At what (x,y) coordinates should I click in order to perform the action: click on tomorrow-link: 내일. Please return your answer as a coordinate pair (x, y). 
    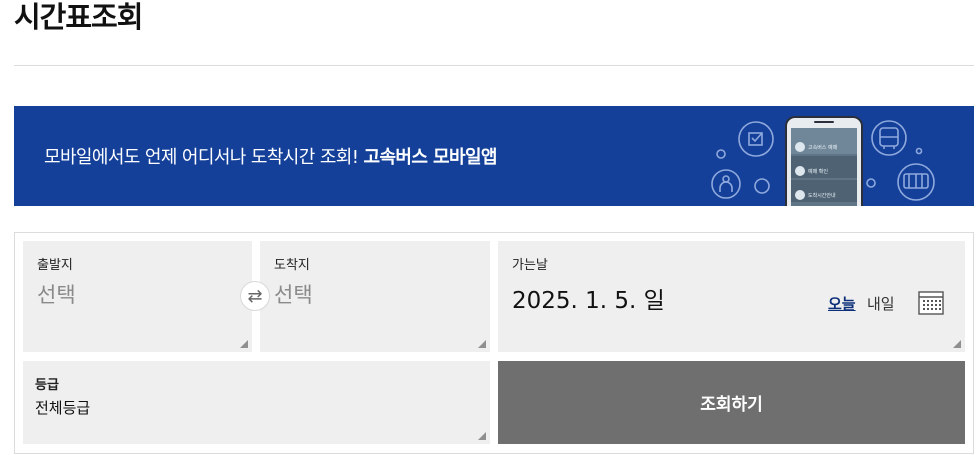
    Looking at the image, I should click on (881, 303).